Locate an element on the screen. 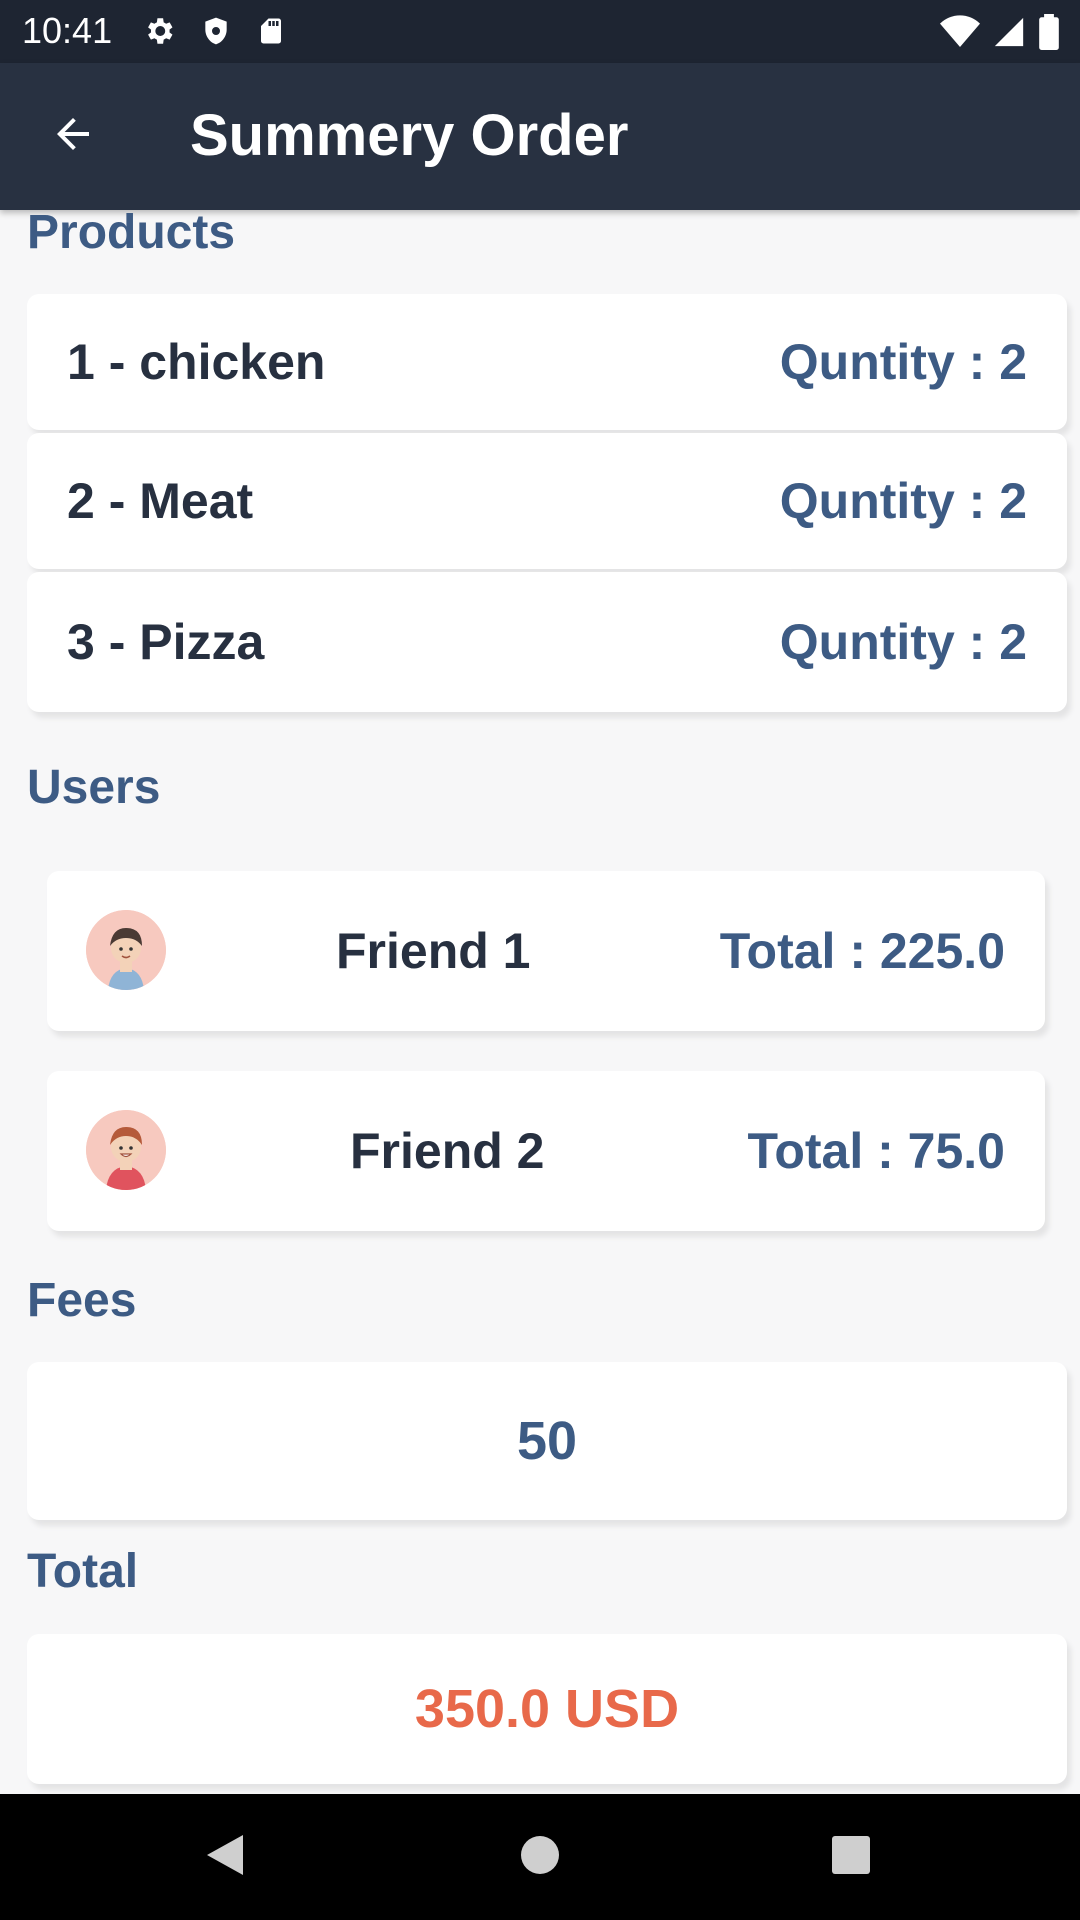 The image size is (1080, 1920). fees-section-title: Fees is located at coordinates (82, 1300).